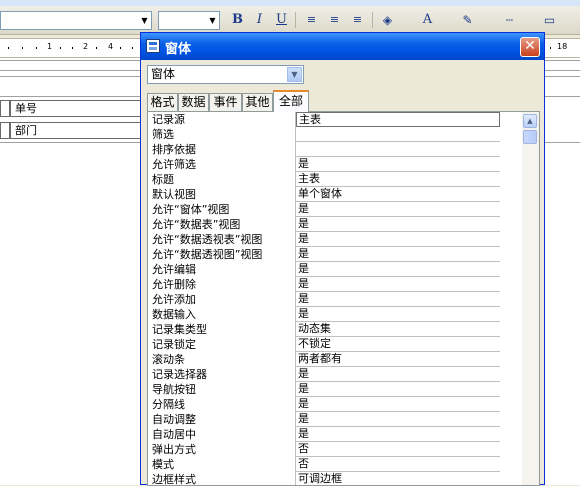 Image resolution: width=580 pixels, height=486 pixels. I want to click on italic-icon: I, so click(259, 20).